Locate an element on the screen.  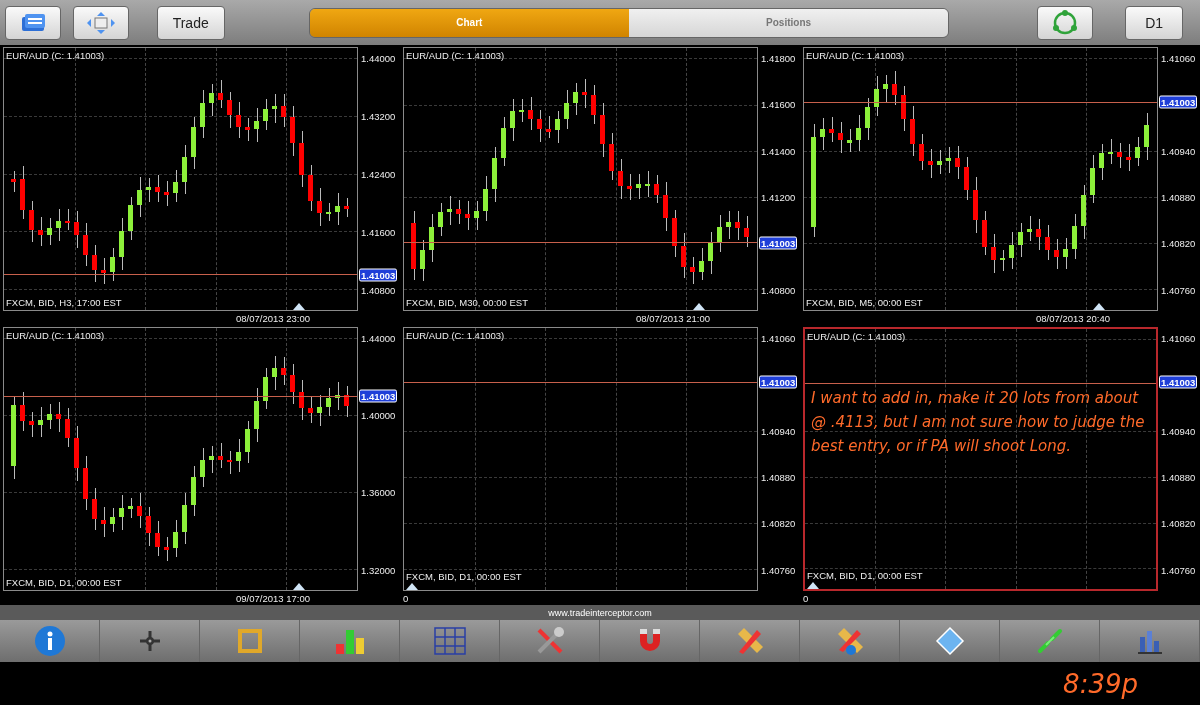
axis-label: 1.42400 is located at coordinates (378, 174).